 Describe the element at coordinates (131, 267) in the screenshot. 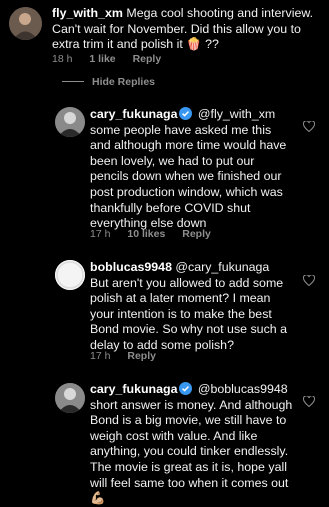

I see `username: boblucas9948` at that location.